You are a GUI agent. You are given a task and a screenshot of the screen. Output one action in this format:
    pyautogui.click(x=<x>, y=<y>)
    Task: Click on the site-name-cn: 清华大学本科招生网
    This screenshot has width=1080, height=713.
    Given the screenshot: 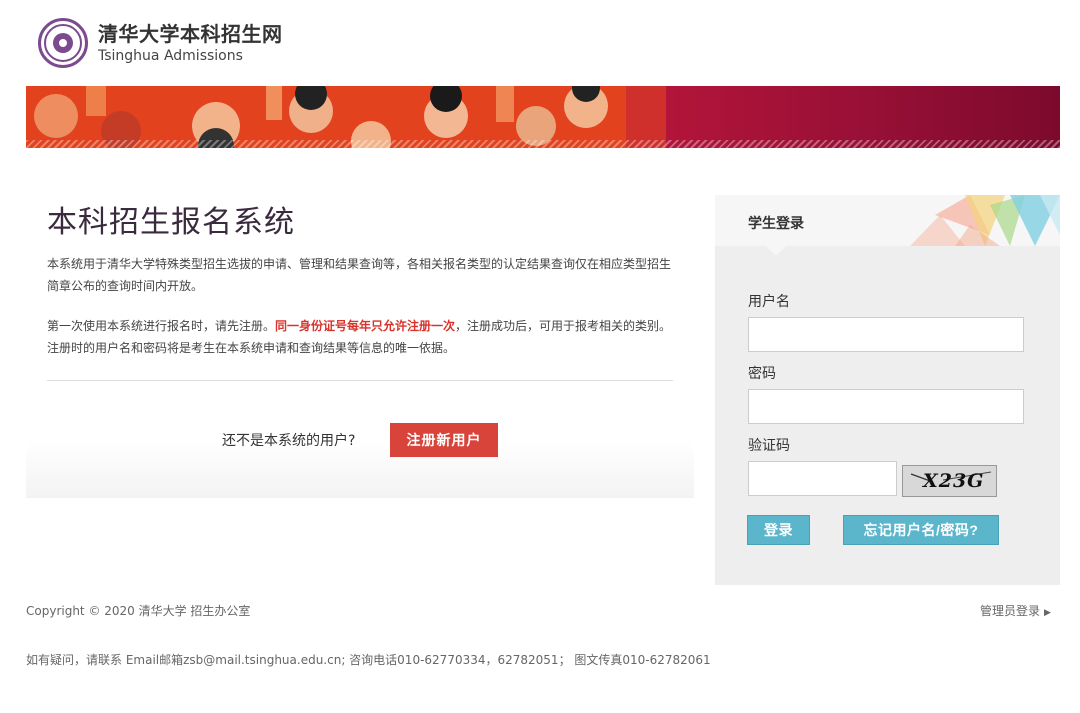 What is the action you would take?
    pyautogui.click(x=190, y=33)
    